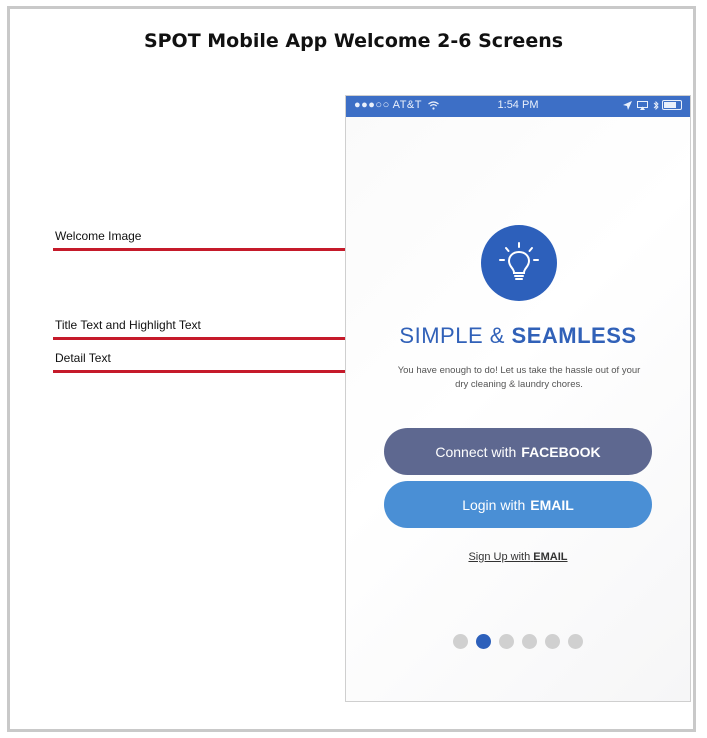 This screenshot has height=738, width=707. What do you see at coordinates (561, 451) in the screenshot?
I see `facebook-button-bold: FACEBOOK` at bounding box center [561, 451].